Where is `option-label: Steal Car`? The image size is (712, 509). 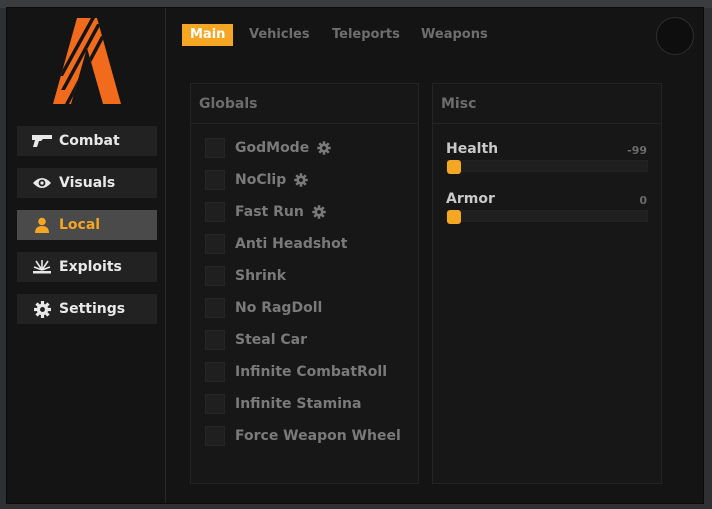 option-label: Steal Car is located at coordinates (271, 340).